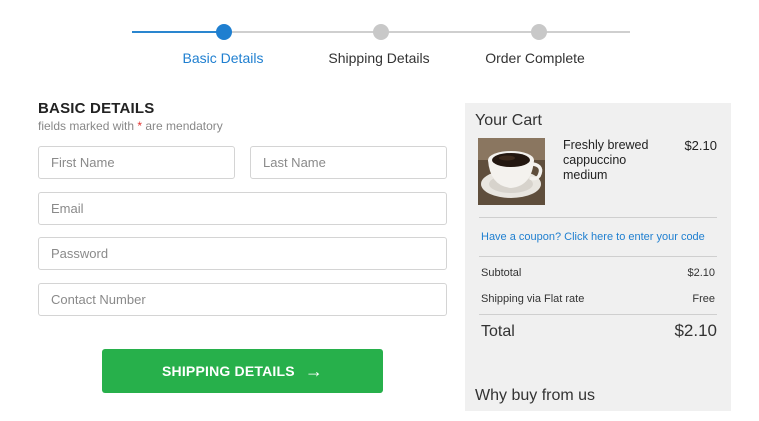 This screenshot has height=421, width=759. I want to click on shipping-label: Shipping via Flat rate, so click(533, 299).